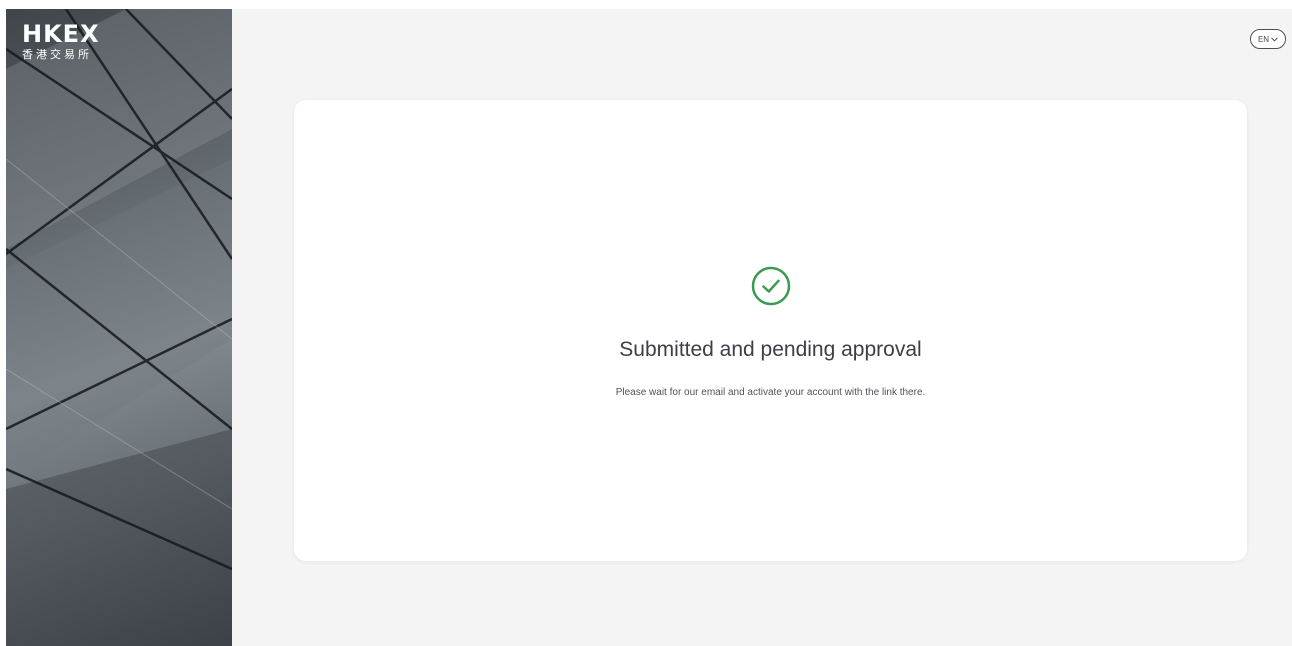  Describe the element at coordinates (57, 54) in the screenshot. I see `logo-subtitle: 香港交易所` at that location.